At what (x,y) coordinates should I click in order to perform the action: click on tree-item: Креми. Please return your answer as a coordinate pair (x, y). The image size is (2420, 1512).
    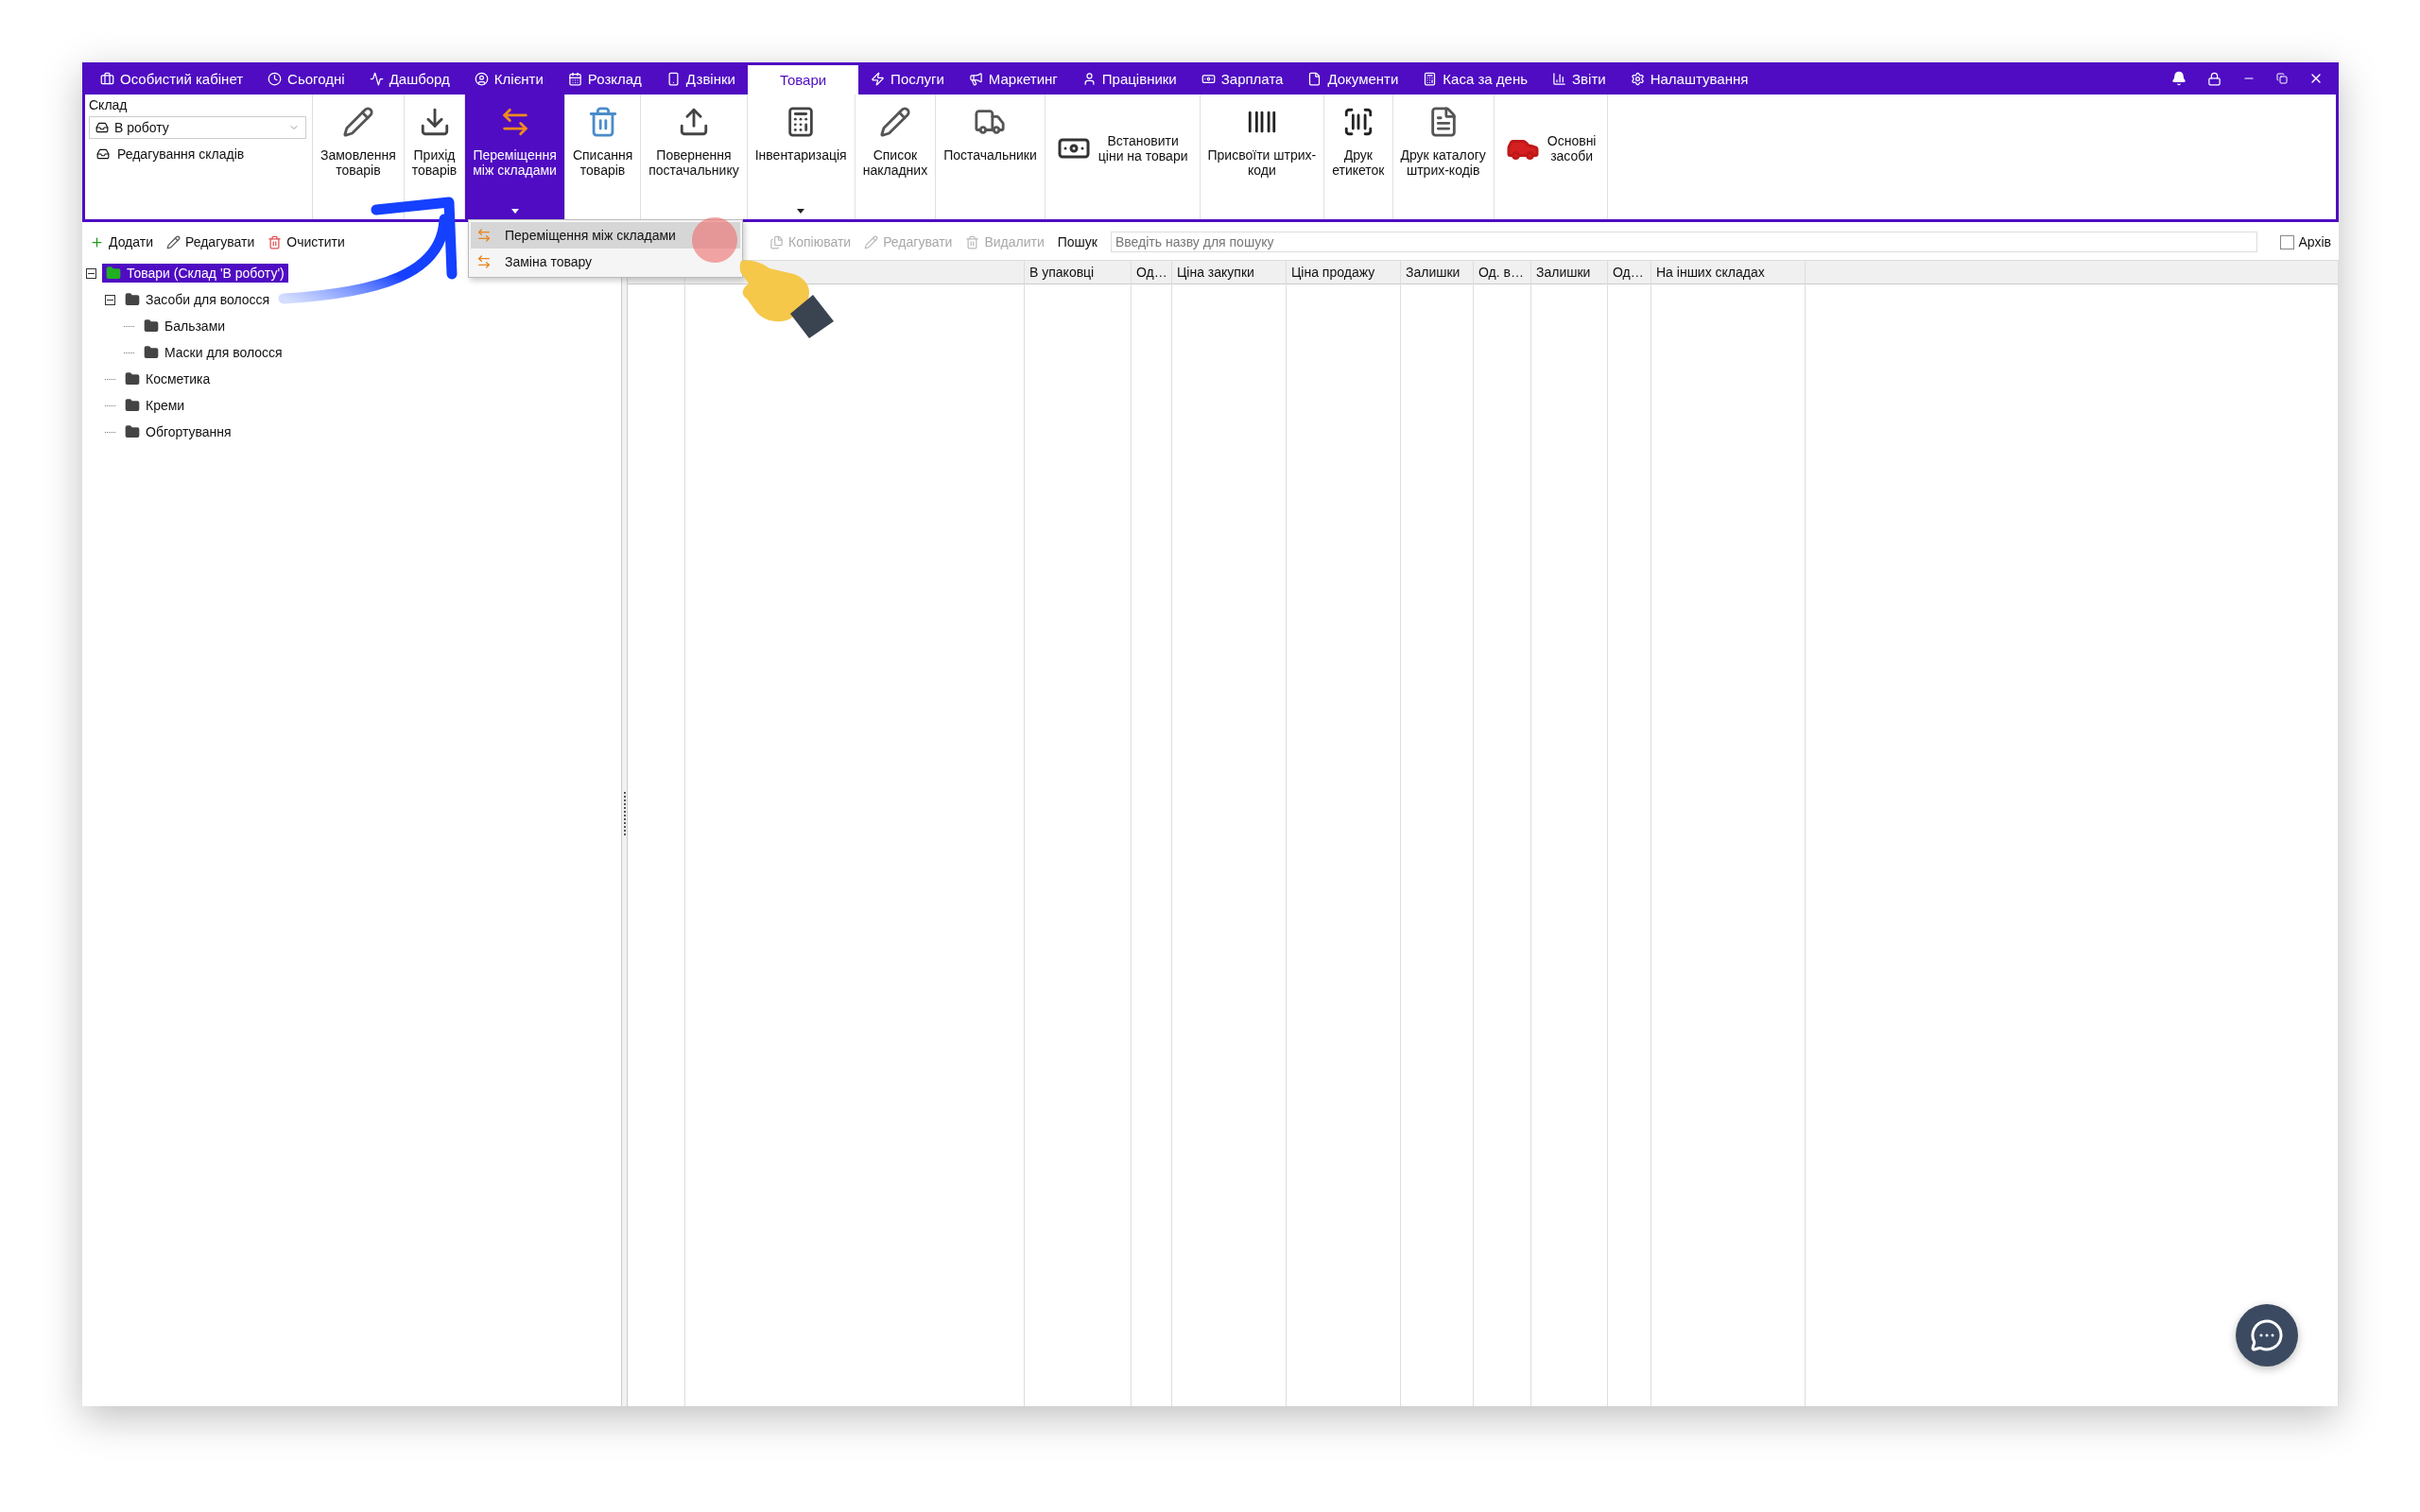
    Looking at the image, I should click on (155, 405).